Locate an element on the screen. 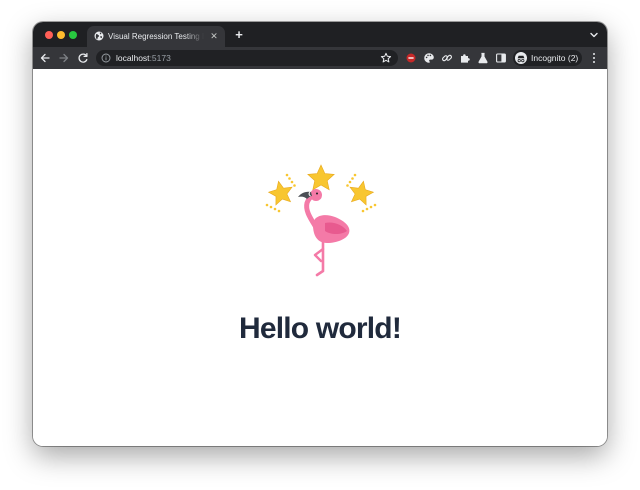  incognito-icon is located at coordinates (521, 58).